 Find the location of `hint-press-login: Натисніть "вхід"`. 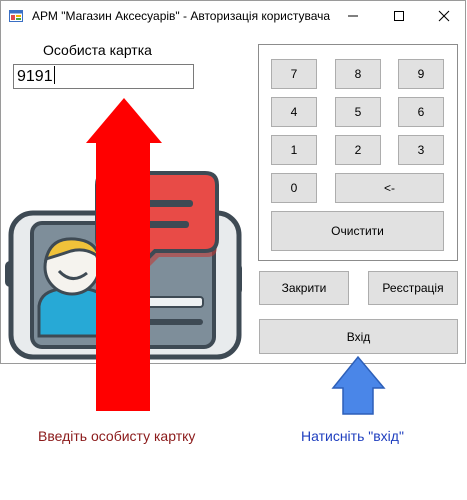

hint-press-login: Натисніть "вхід" is located at coordinates (352, 436).